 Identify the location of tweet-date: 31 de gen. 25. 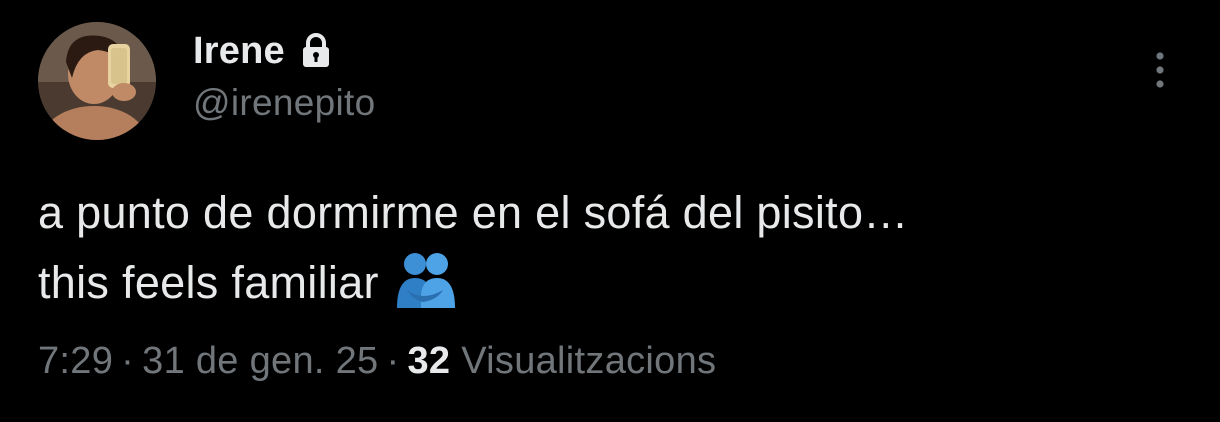
(260, 361).